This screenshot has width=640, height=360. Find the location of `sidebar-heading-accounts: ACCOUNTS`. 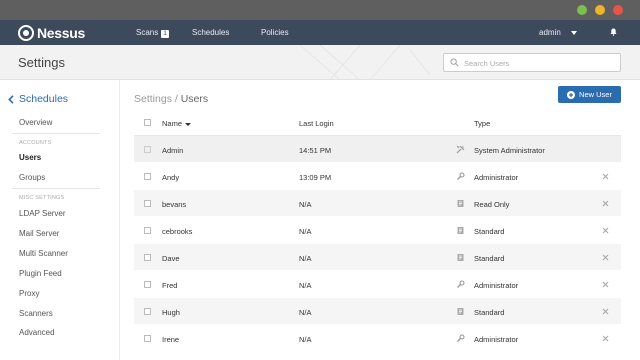

sidebar-heading-accounts: ACCOUNTS is located at coordinates (35, 143).